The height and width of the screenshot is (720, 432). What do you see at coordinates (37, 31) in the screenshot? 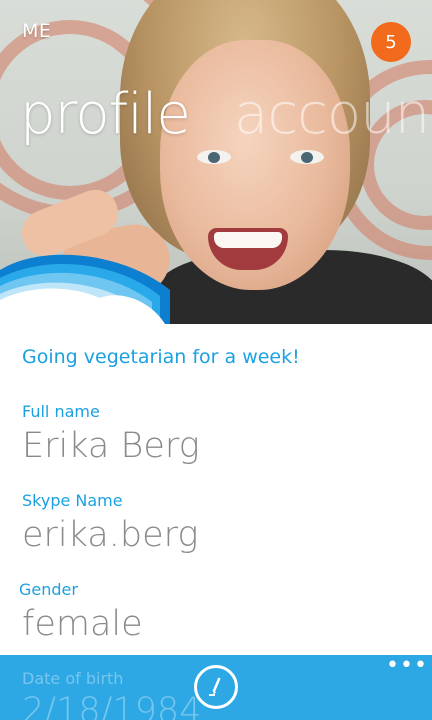
I see `section-title: ME` at bounding box center [37, 31].